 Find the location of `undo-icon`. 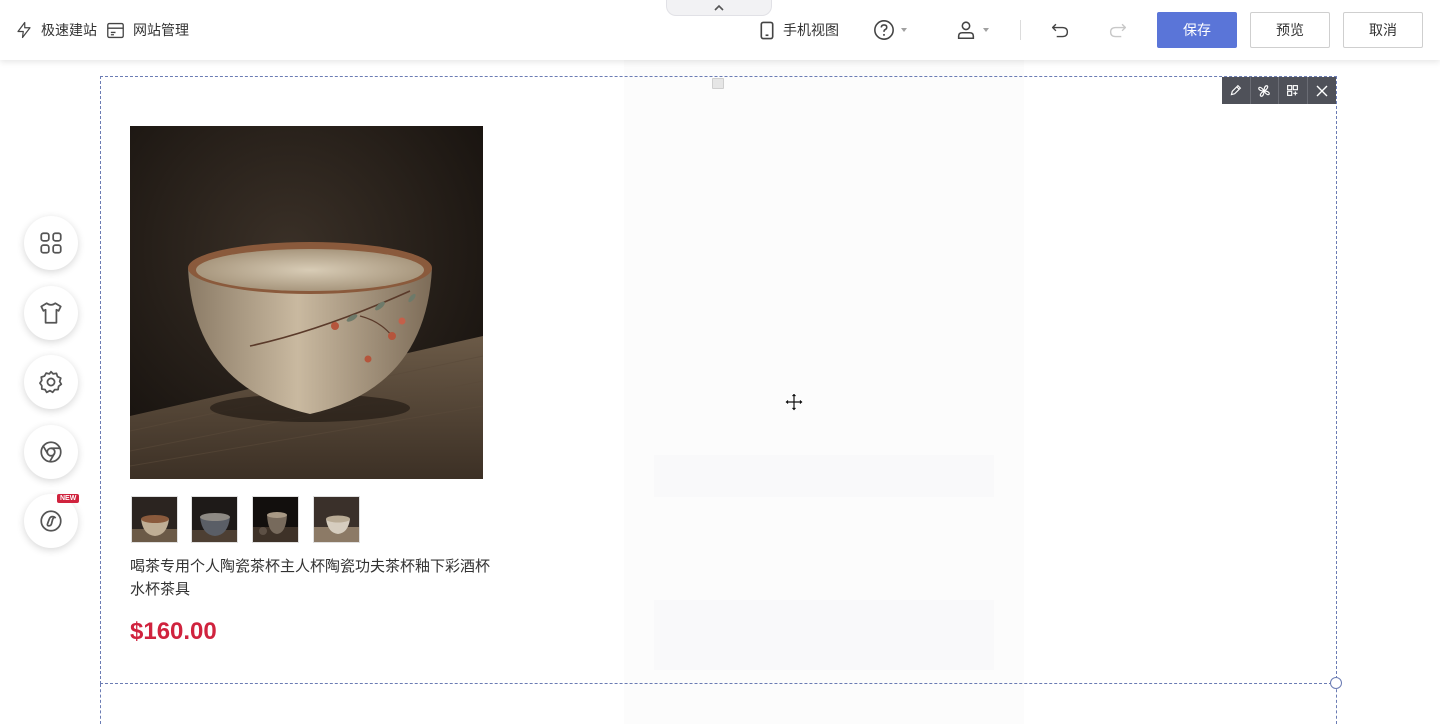

undo-icon is located at coordinates (1060, 30).